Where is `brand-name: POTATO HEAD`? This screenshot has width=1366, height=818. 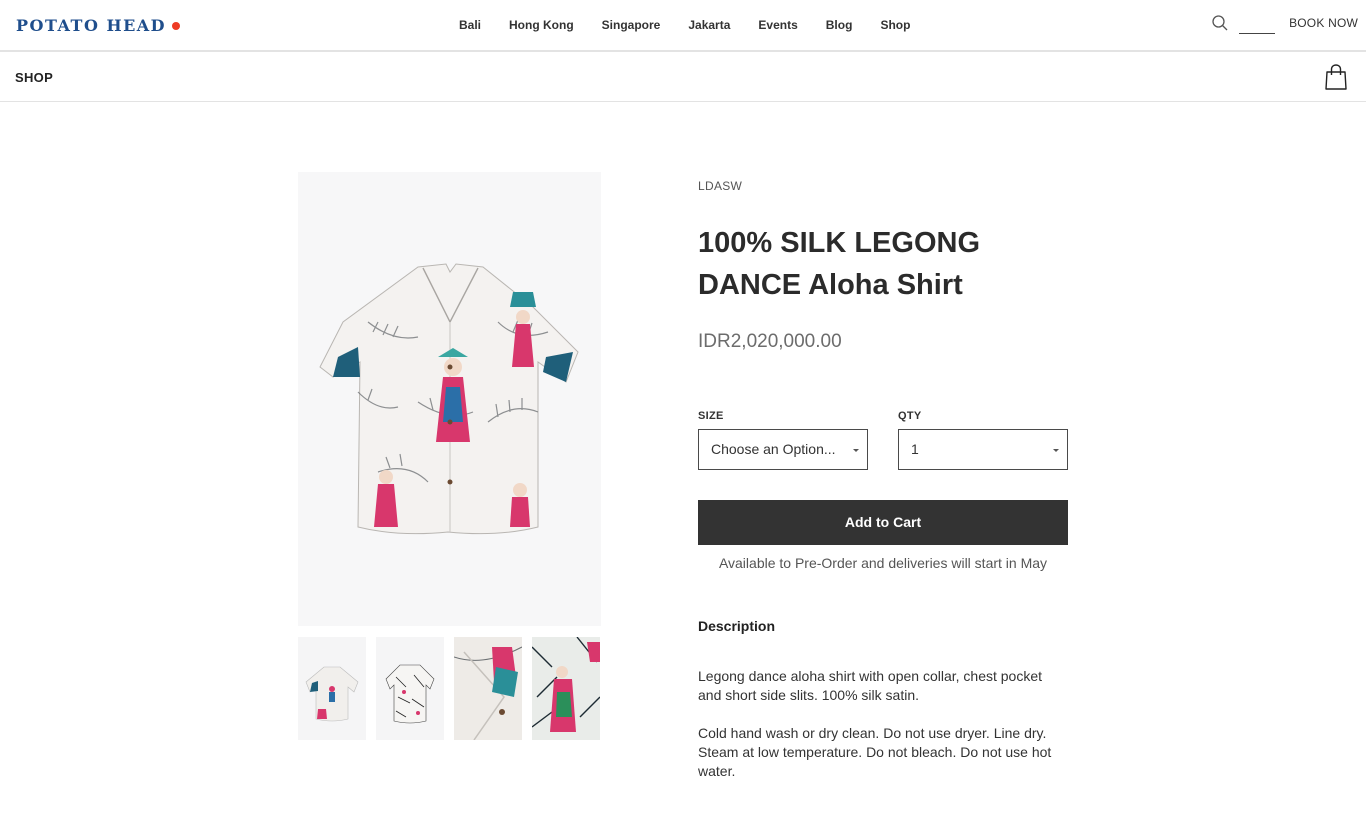
brand-name: POTATO HEAD is located at coordinates (91, 25).